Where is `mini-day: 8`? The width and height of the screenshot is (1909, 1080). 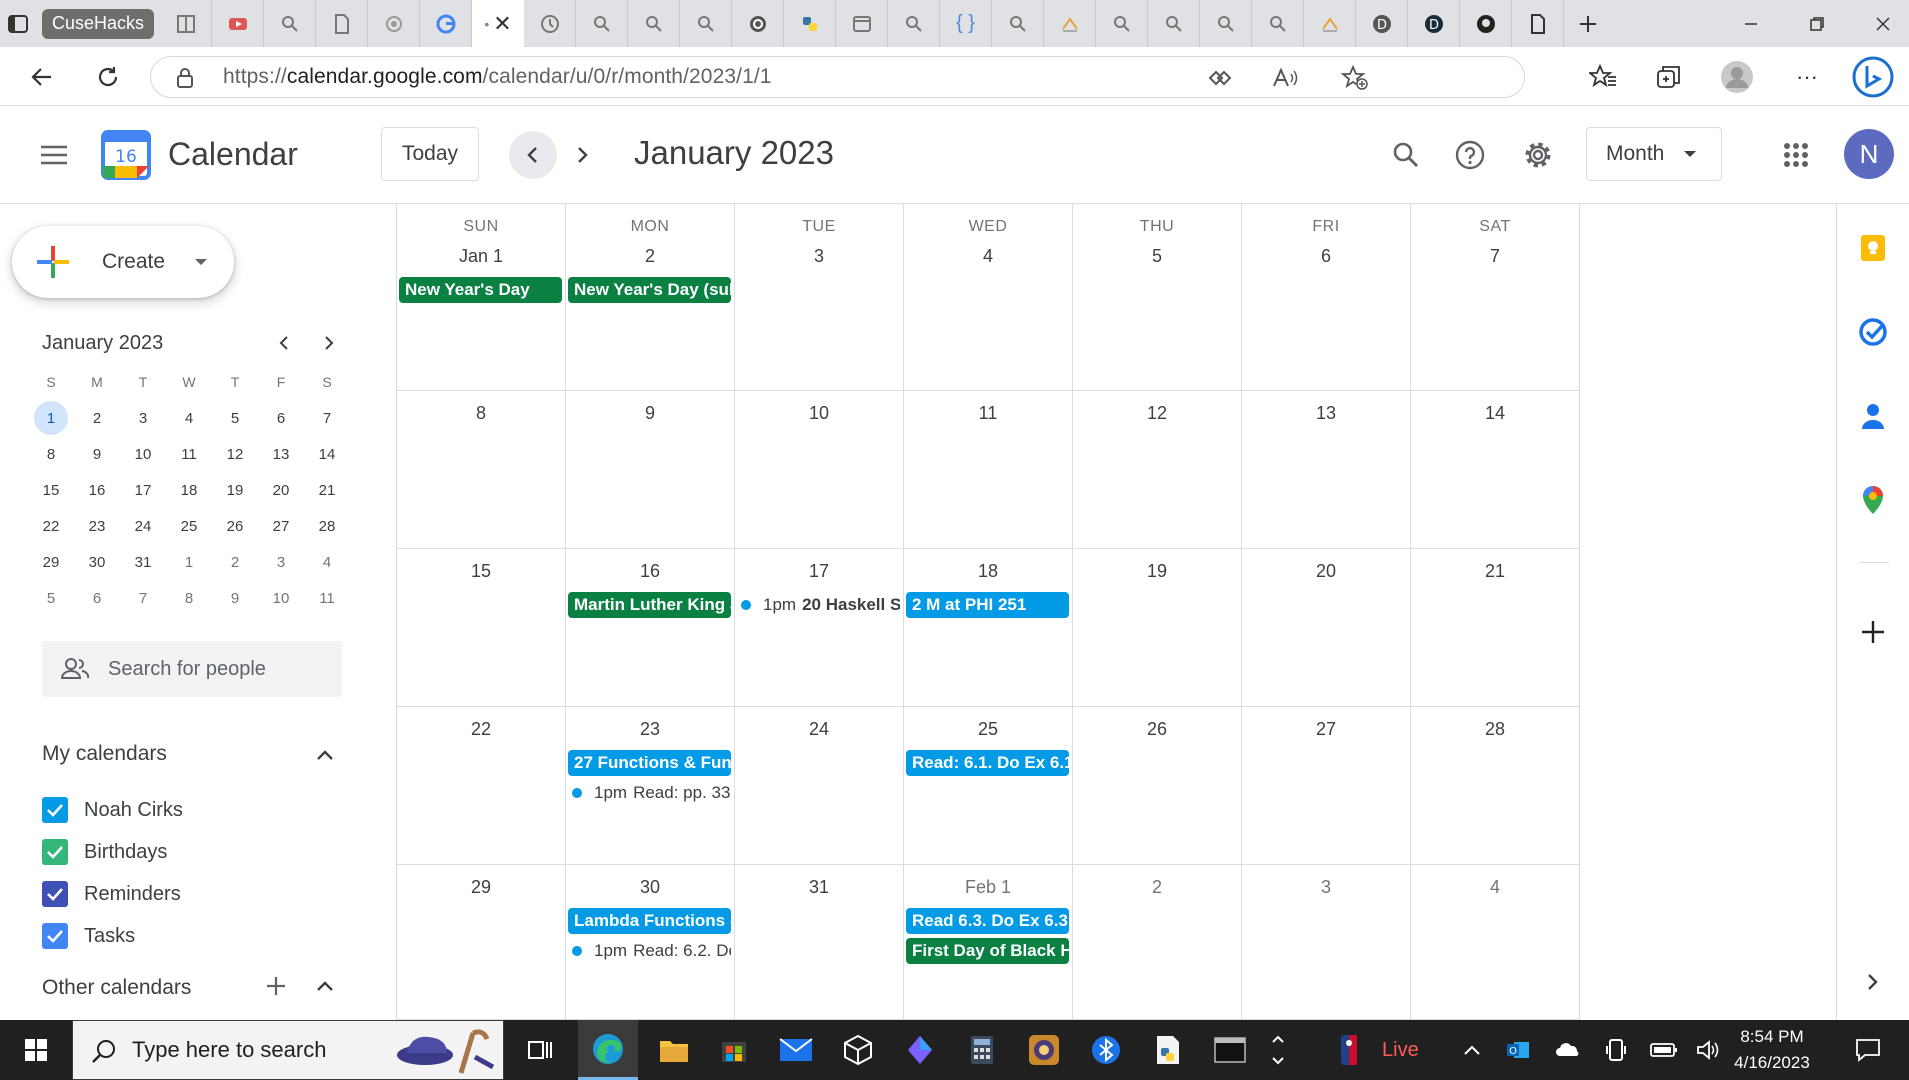
mini-day: 8 is located at coordinates (51, 454).